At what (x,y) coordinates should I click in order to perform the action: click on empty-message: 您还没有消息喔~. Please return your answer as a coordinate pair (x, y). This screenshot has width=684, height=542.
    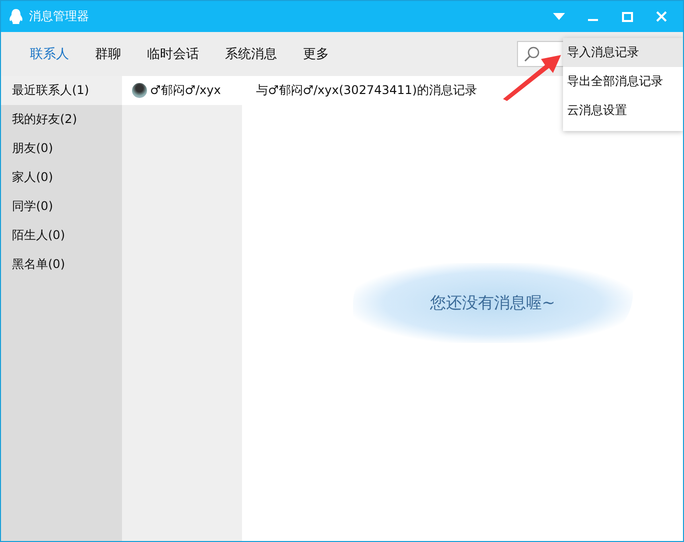
    Looking at the image, I should click on (493, 303).